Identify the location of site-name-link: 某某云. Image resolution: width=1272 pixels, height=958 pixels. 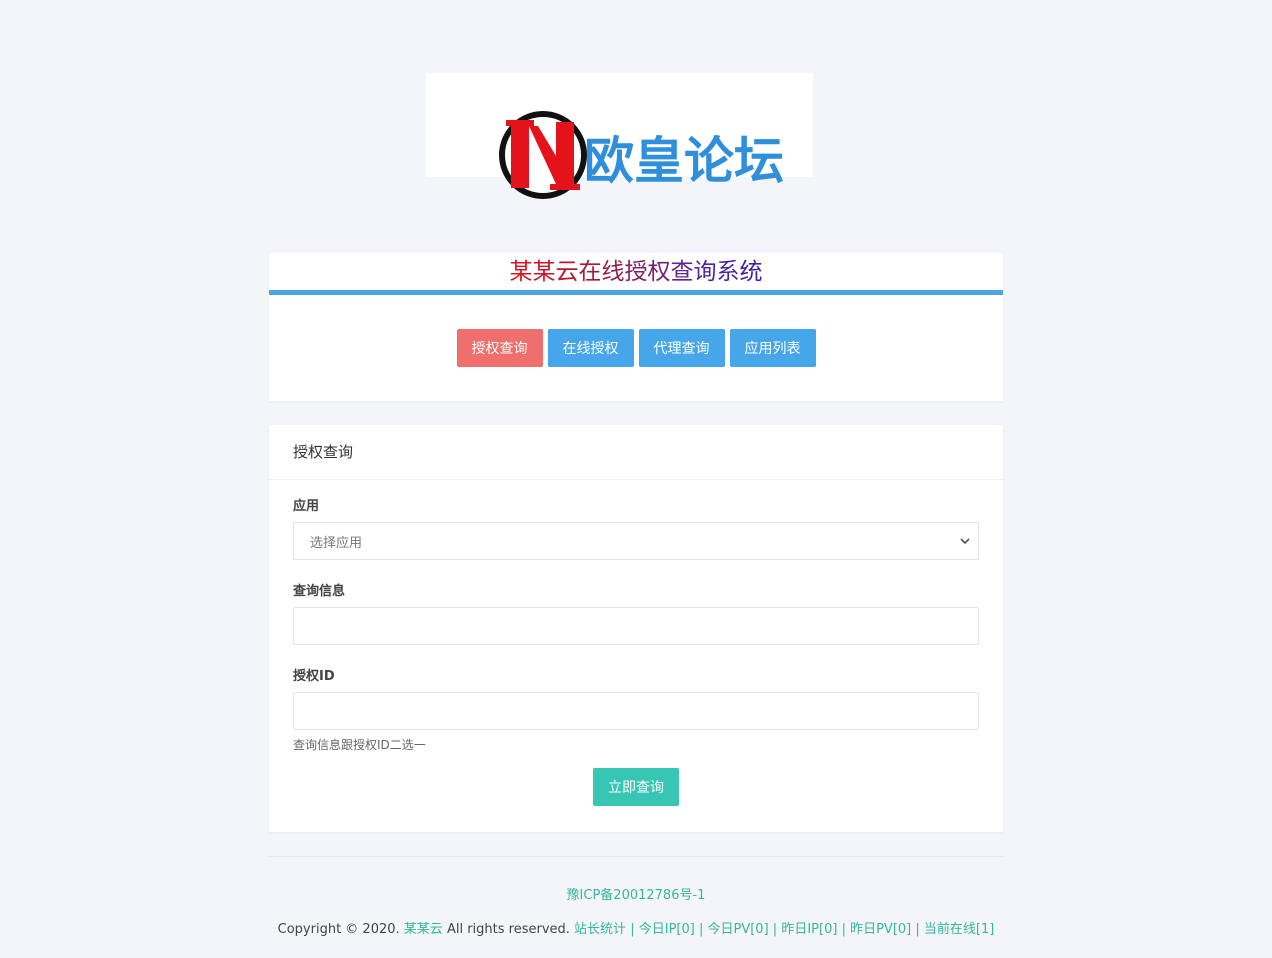
(423, 929).